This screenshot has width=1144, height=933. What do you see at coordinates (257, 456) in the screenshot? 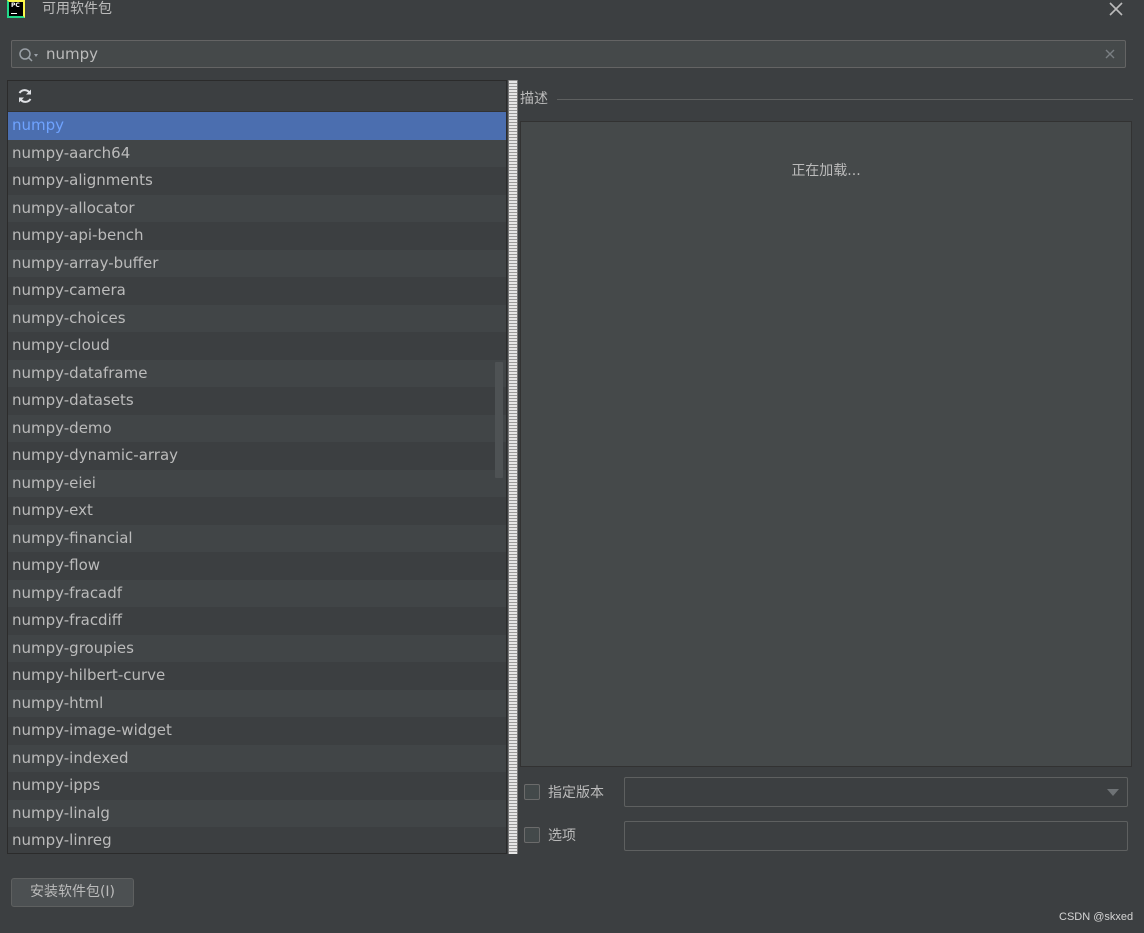
I see `package-list-item: numpy-dynamic-array` at bounding box center [257, 456].